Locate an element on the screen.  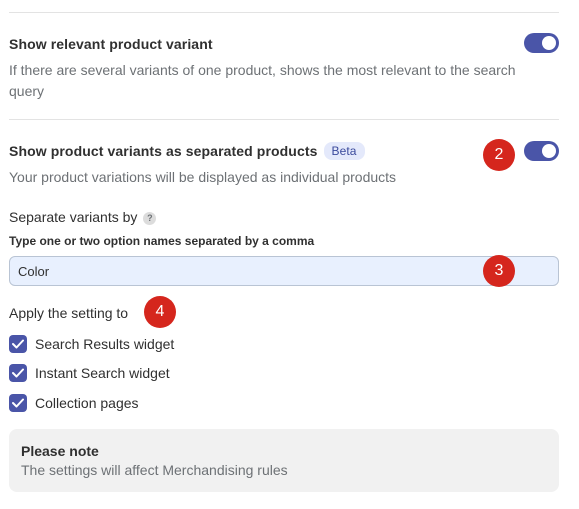
checkbox-label: Search Results widget is located at coordinates (105, 344).